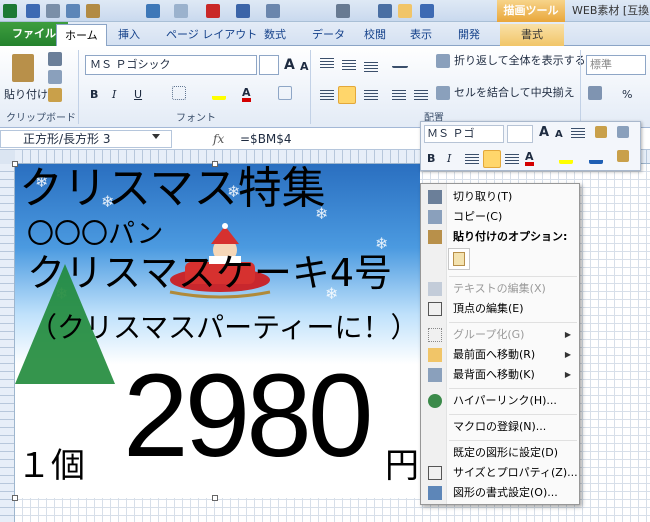 This screenshot has width=650, height=522. Describe the element at coordinates (529, 157) in the screenshot. I see `mini-font-color-button: A` at that location.